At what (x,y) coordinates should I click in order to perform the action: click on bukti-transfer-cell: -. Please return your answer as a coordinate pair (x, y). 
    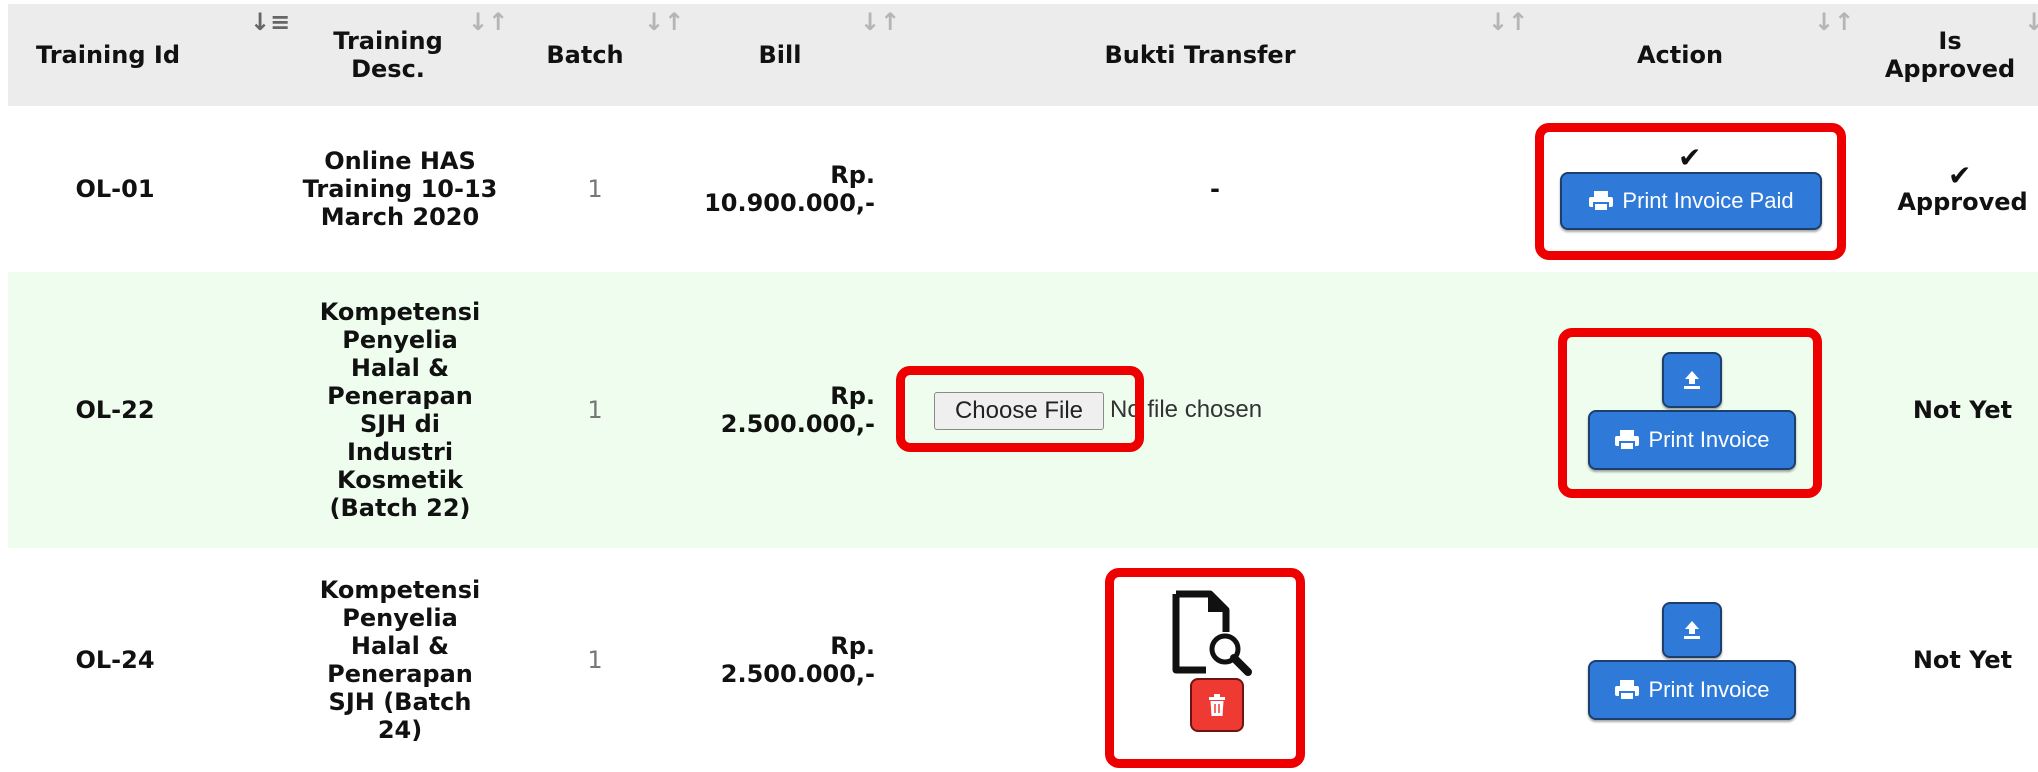
    Looking at the image, I should click on (1215, 189).